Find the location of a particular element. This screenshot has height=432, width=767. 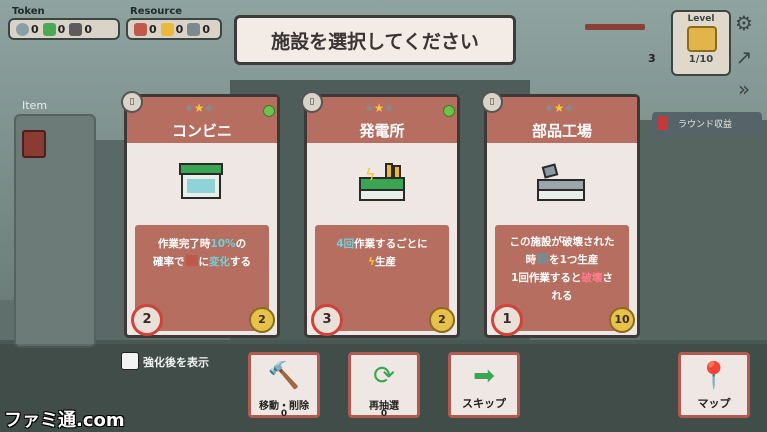

watermark: ファミ通.com is located at coordinates (64, 420).